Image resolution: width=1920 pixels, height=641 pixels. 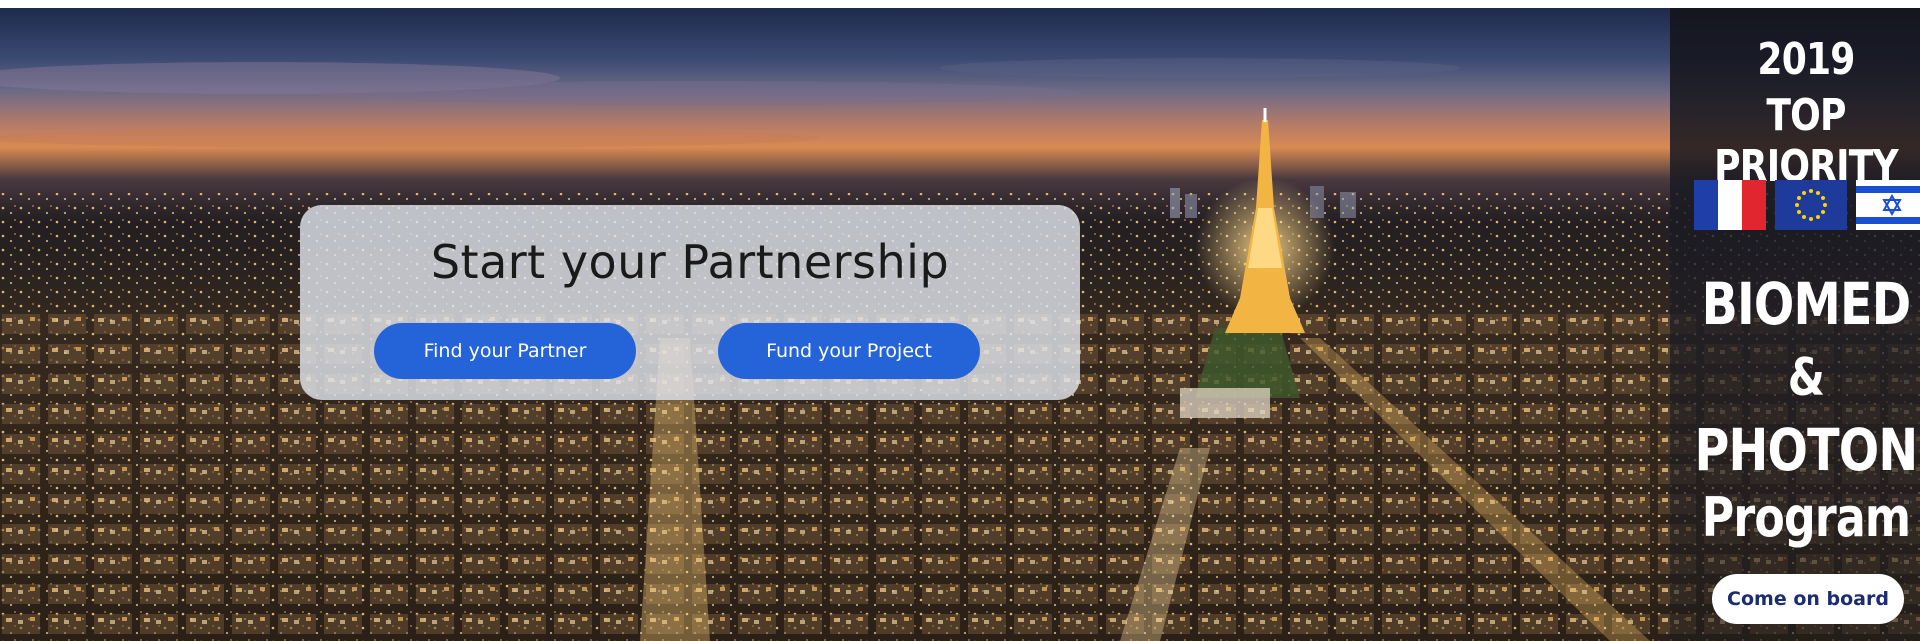 What do you see at coordinates (1808, 599) in the screenshot?
I see `come-on-board-button: Come on board` at bounding box center [1808, 599].